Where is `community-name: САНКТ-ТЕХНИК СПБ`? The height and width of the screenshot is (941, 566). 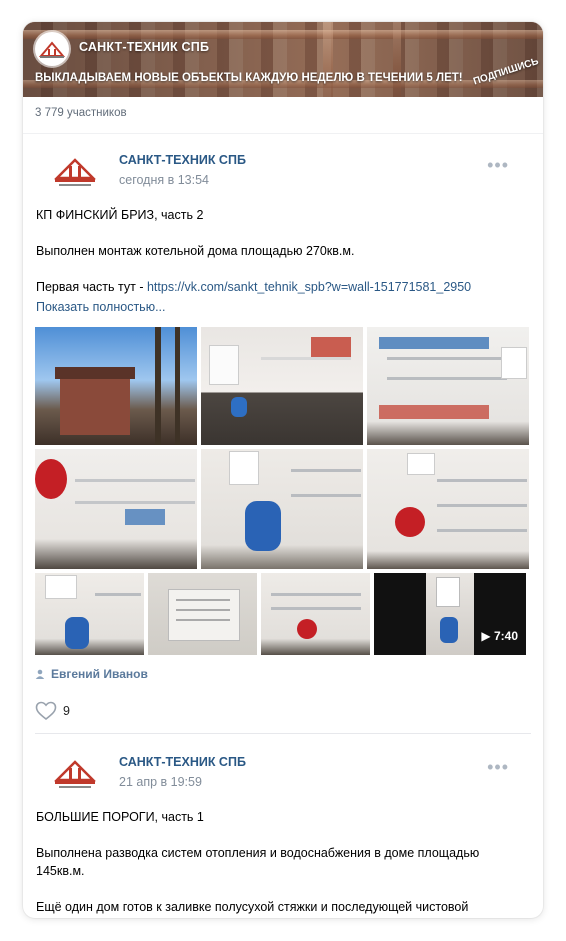 community-name: САНКТ-ТЕХНИК СПБ is located at coordinates (144, 47).